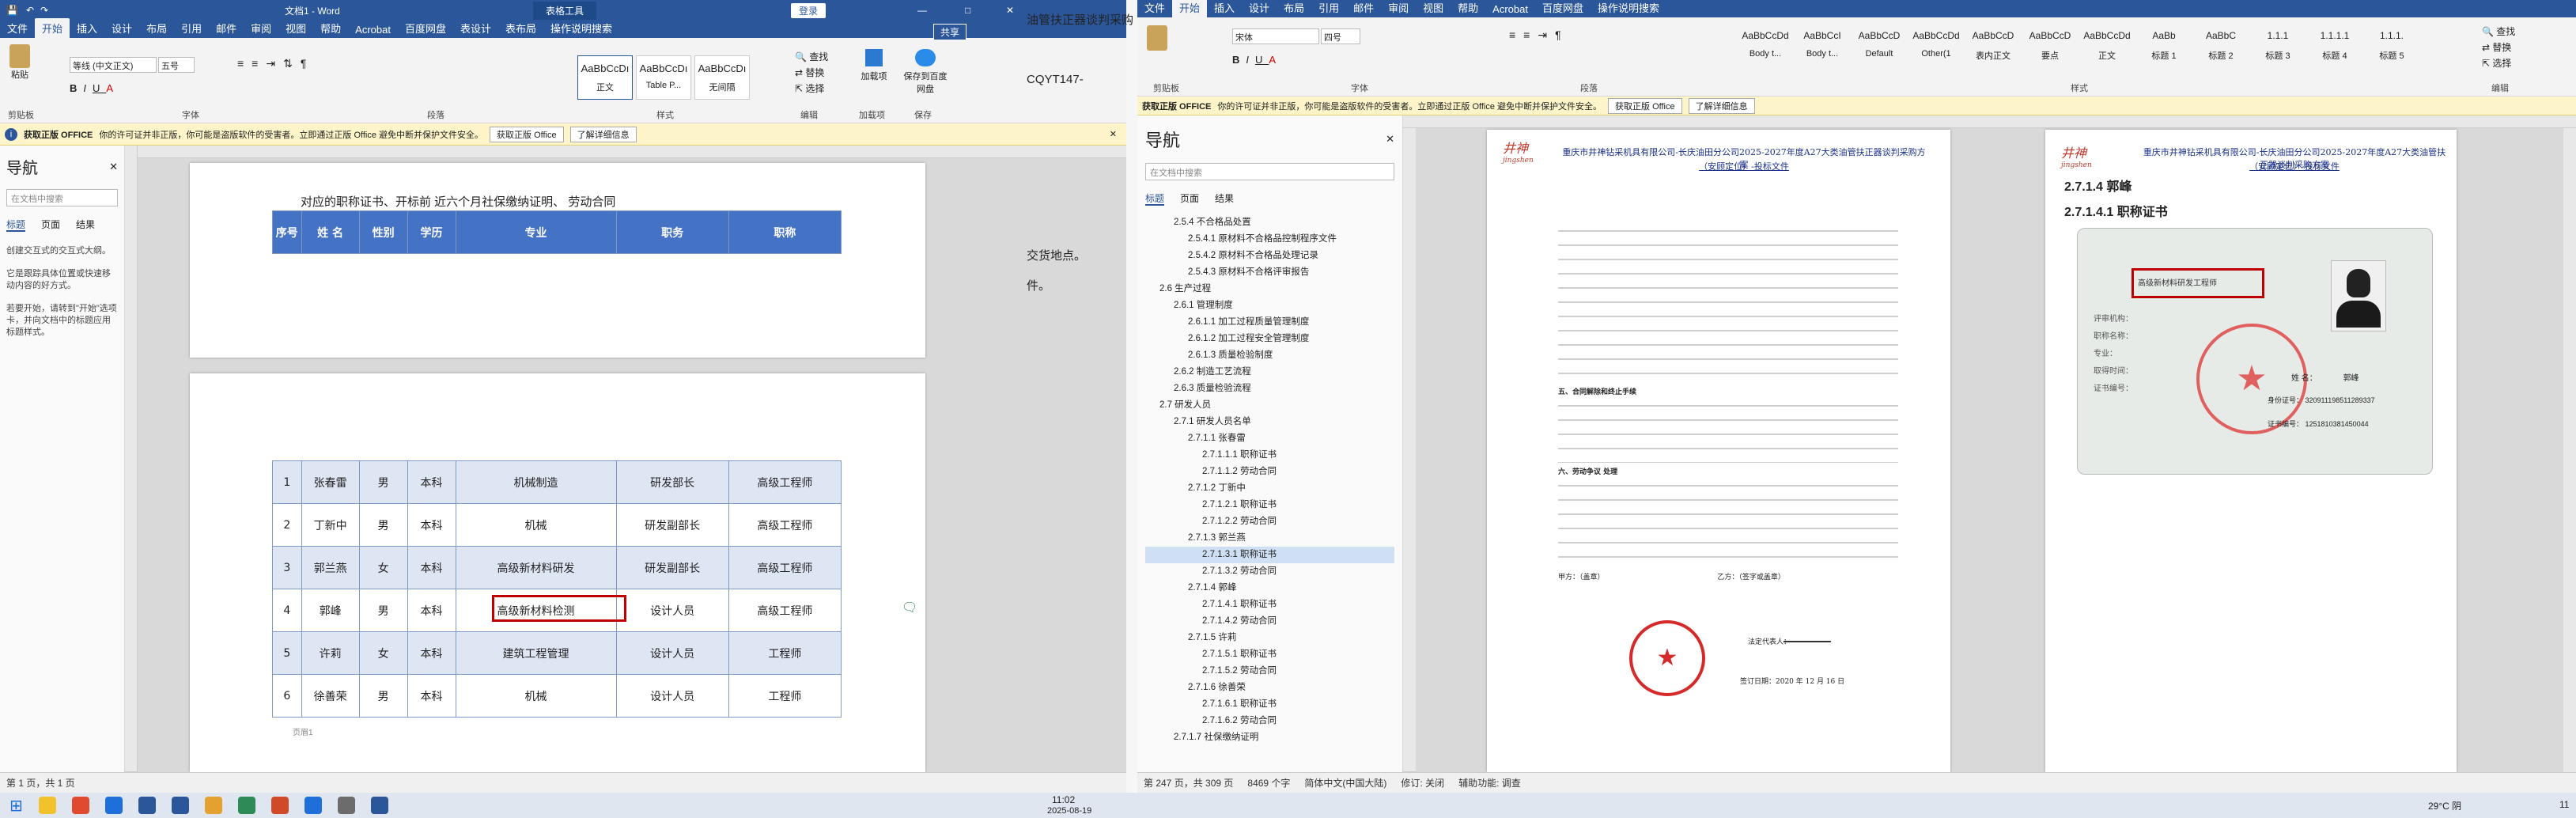 The image size is (2576, 818). What do you see at coordinates (1547, 35) in the screenshot?
I see `right-indent-icon: ⇥` at bounding box center [1547, 35].